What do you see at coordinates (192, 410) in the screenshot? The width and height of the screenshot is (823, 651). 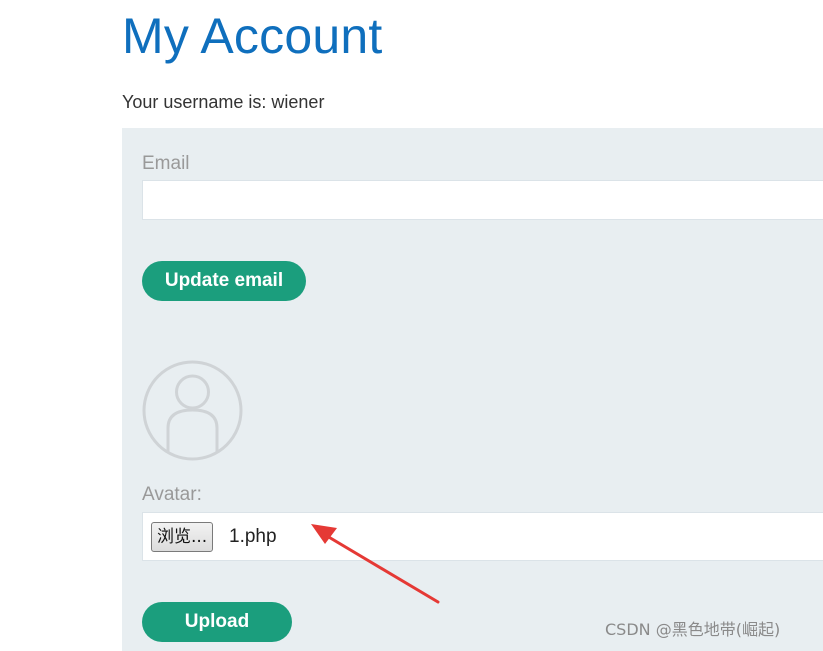 I see `user-silhouette-icon` at bounding box center [192, 410].